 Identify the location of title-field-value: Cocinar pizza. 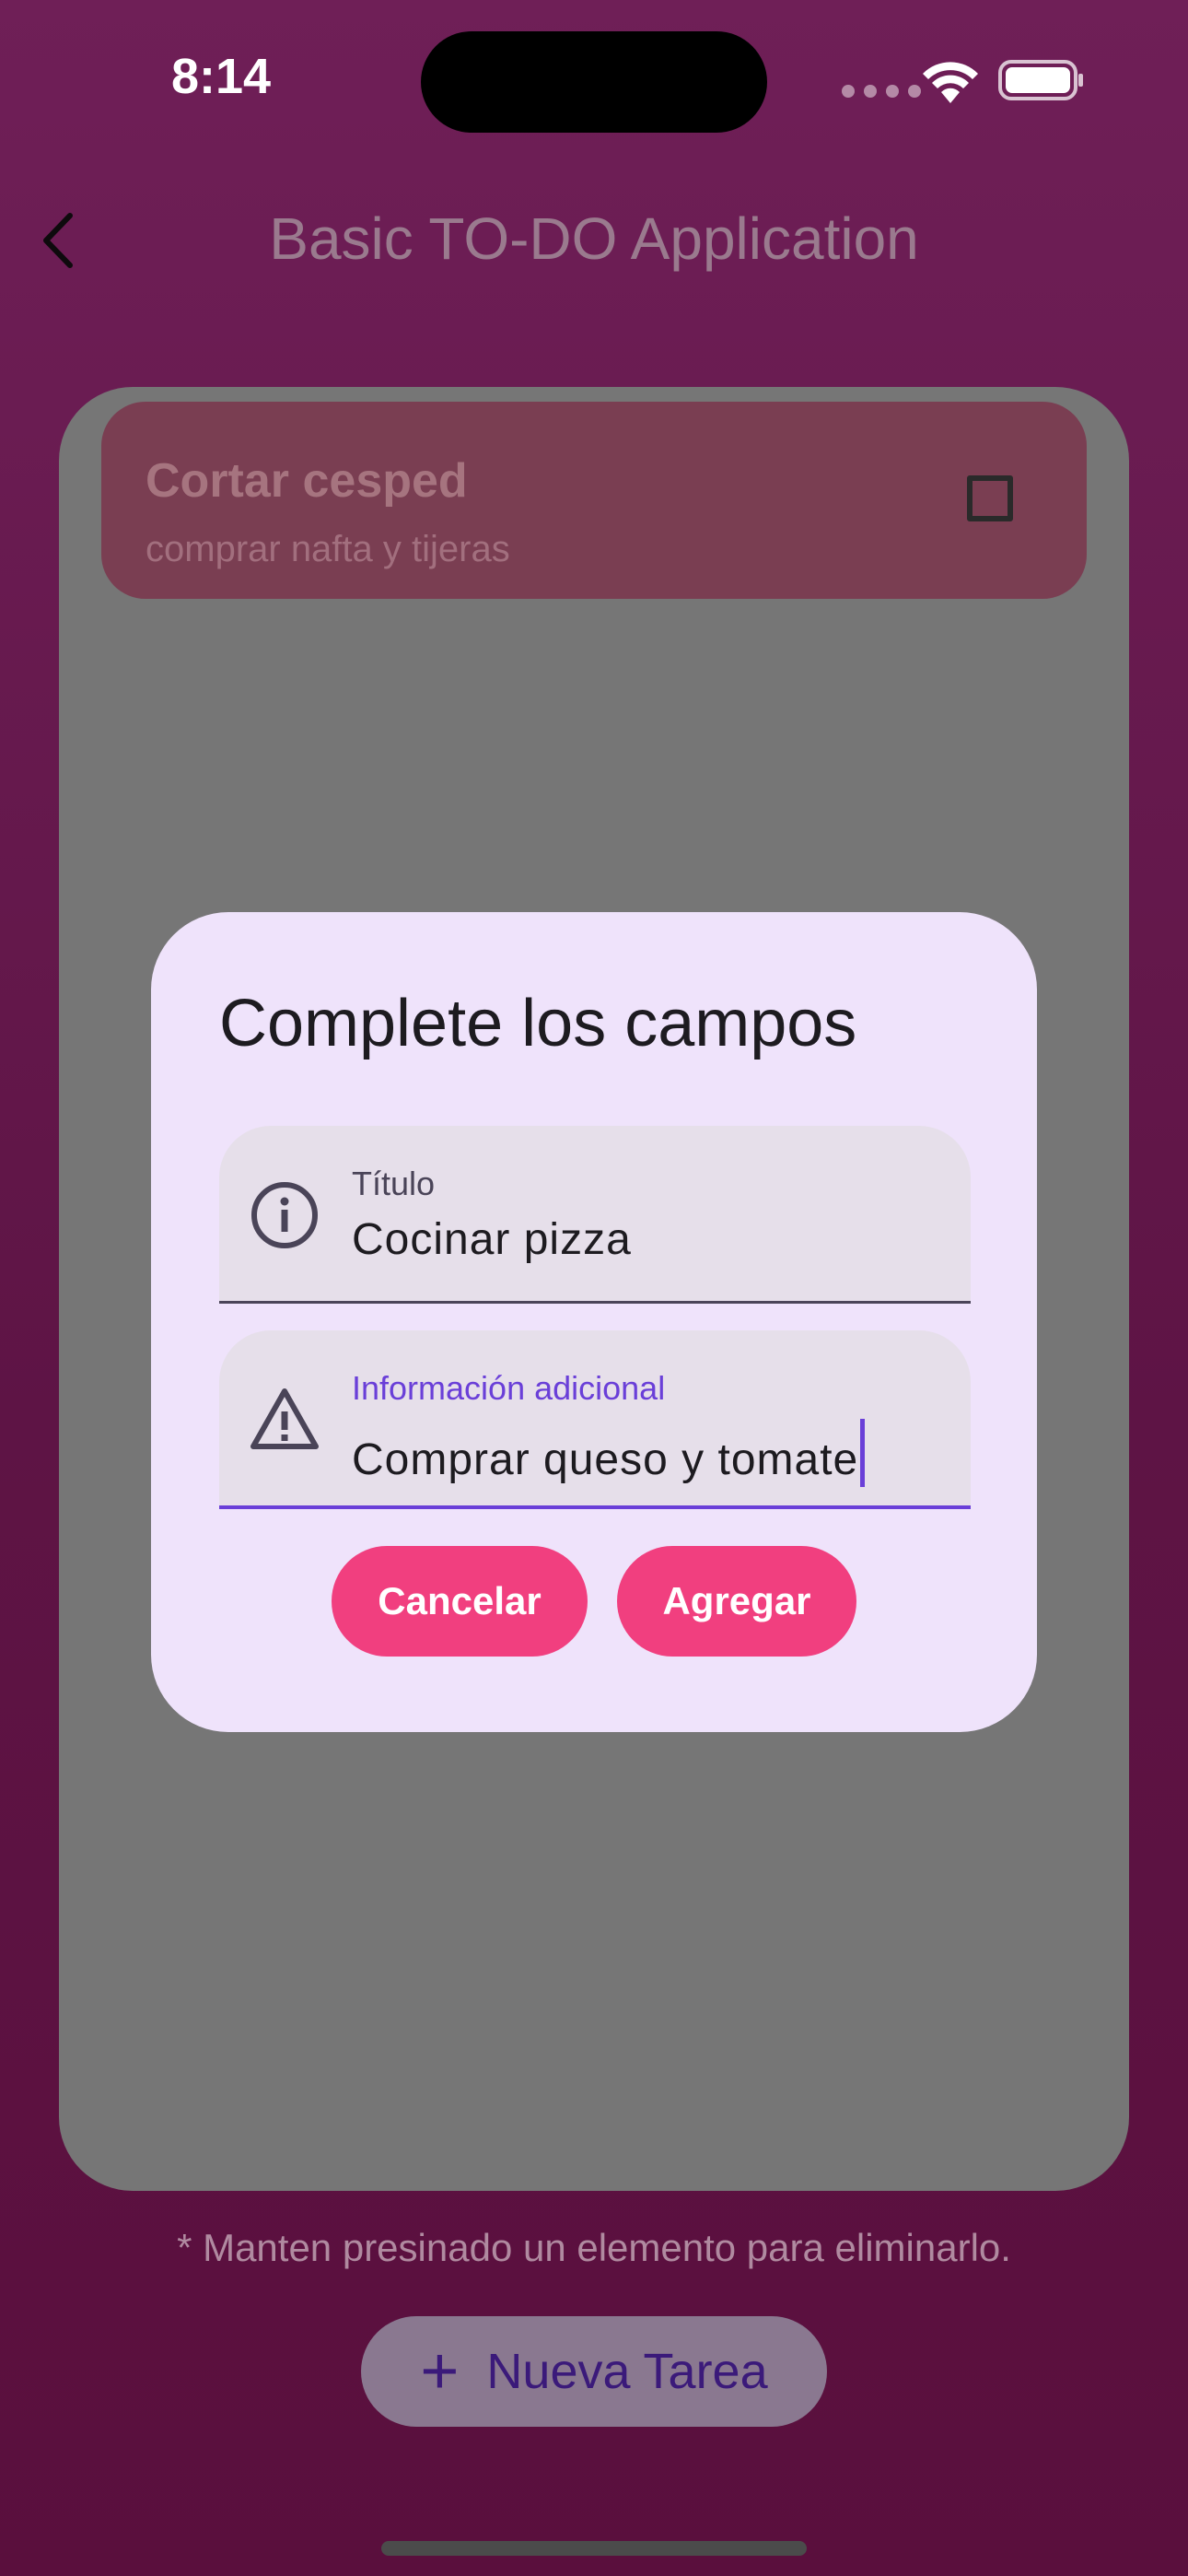
(492, 1239).